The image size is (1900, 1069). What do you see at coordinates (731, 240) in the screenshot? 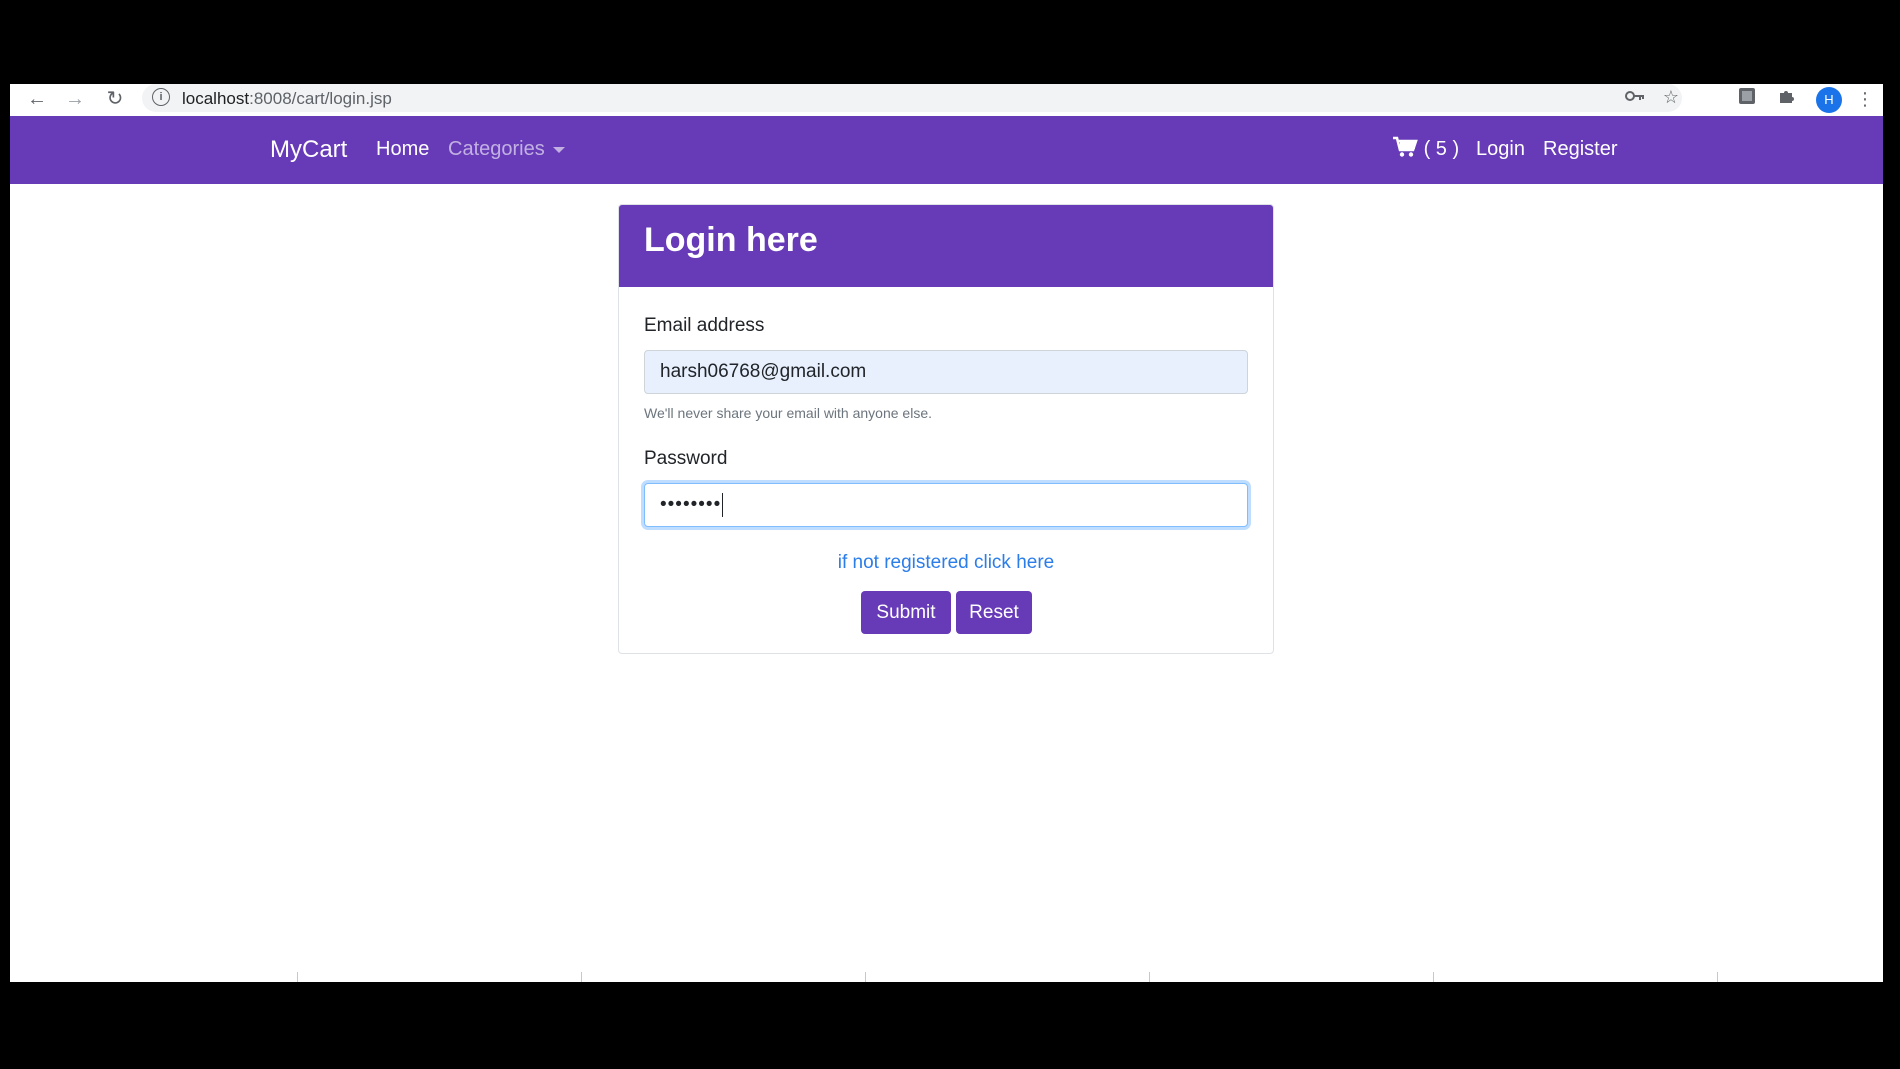
I see `login-title: Login here` at bounding box center [731, 240].